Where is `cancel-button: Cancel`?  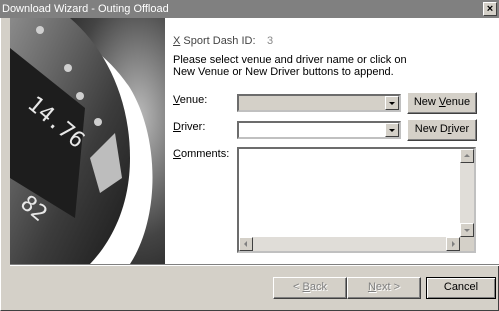
cancel-button: Cancel is located at coordinates (461, 288).